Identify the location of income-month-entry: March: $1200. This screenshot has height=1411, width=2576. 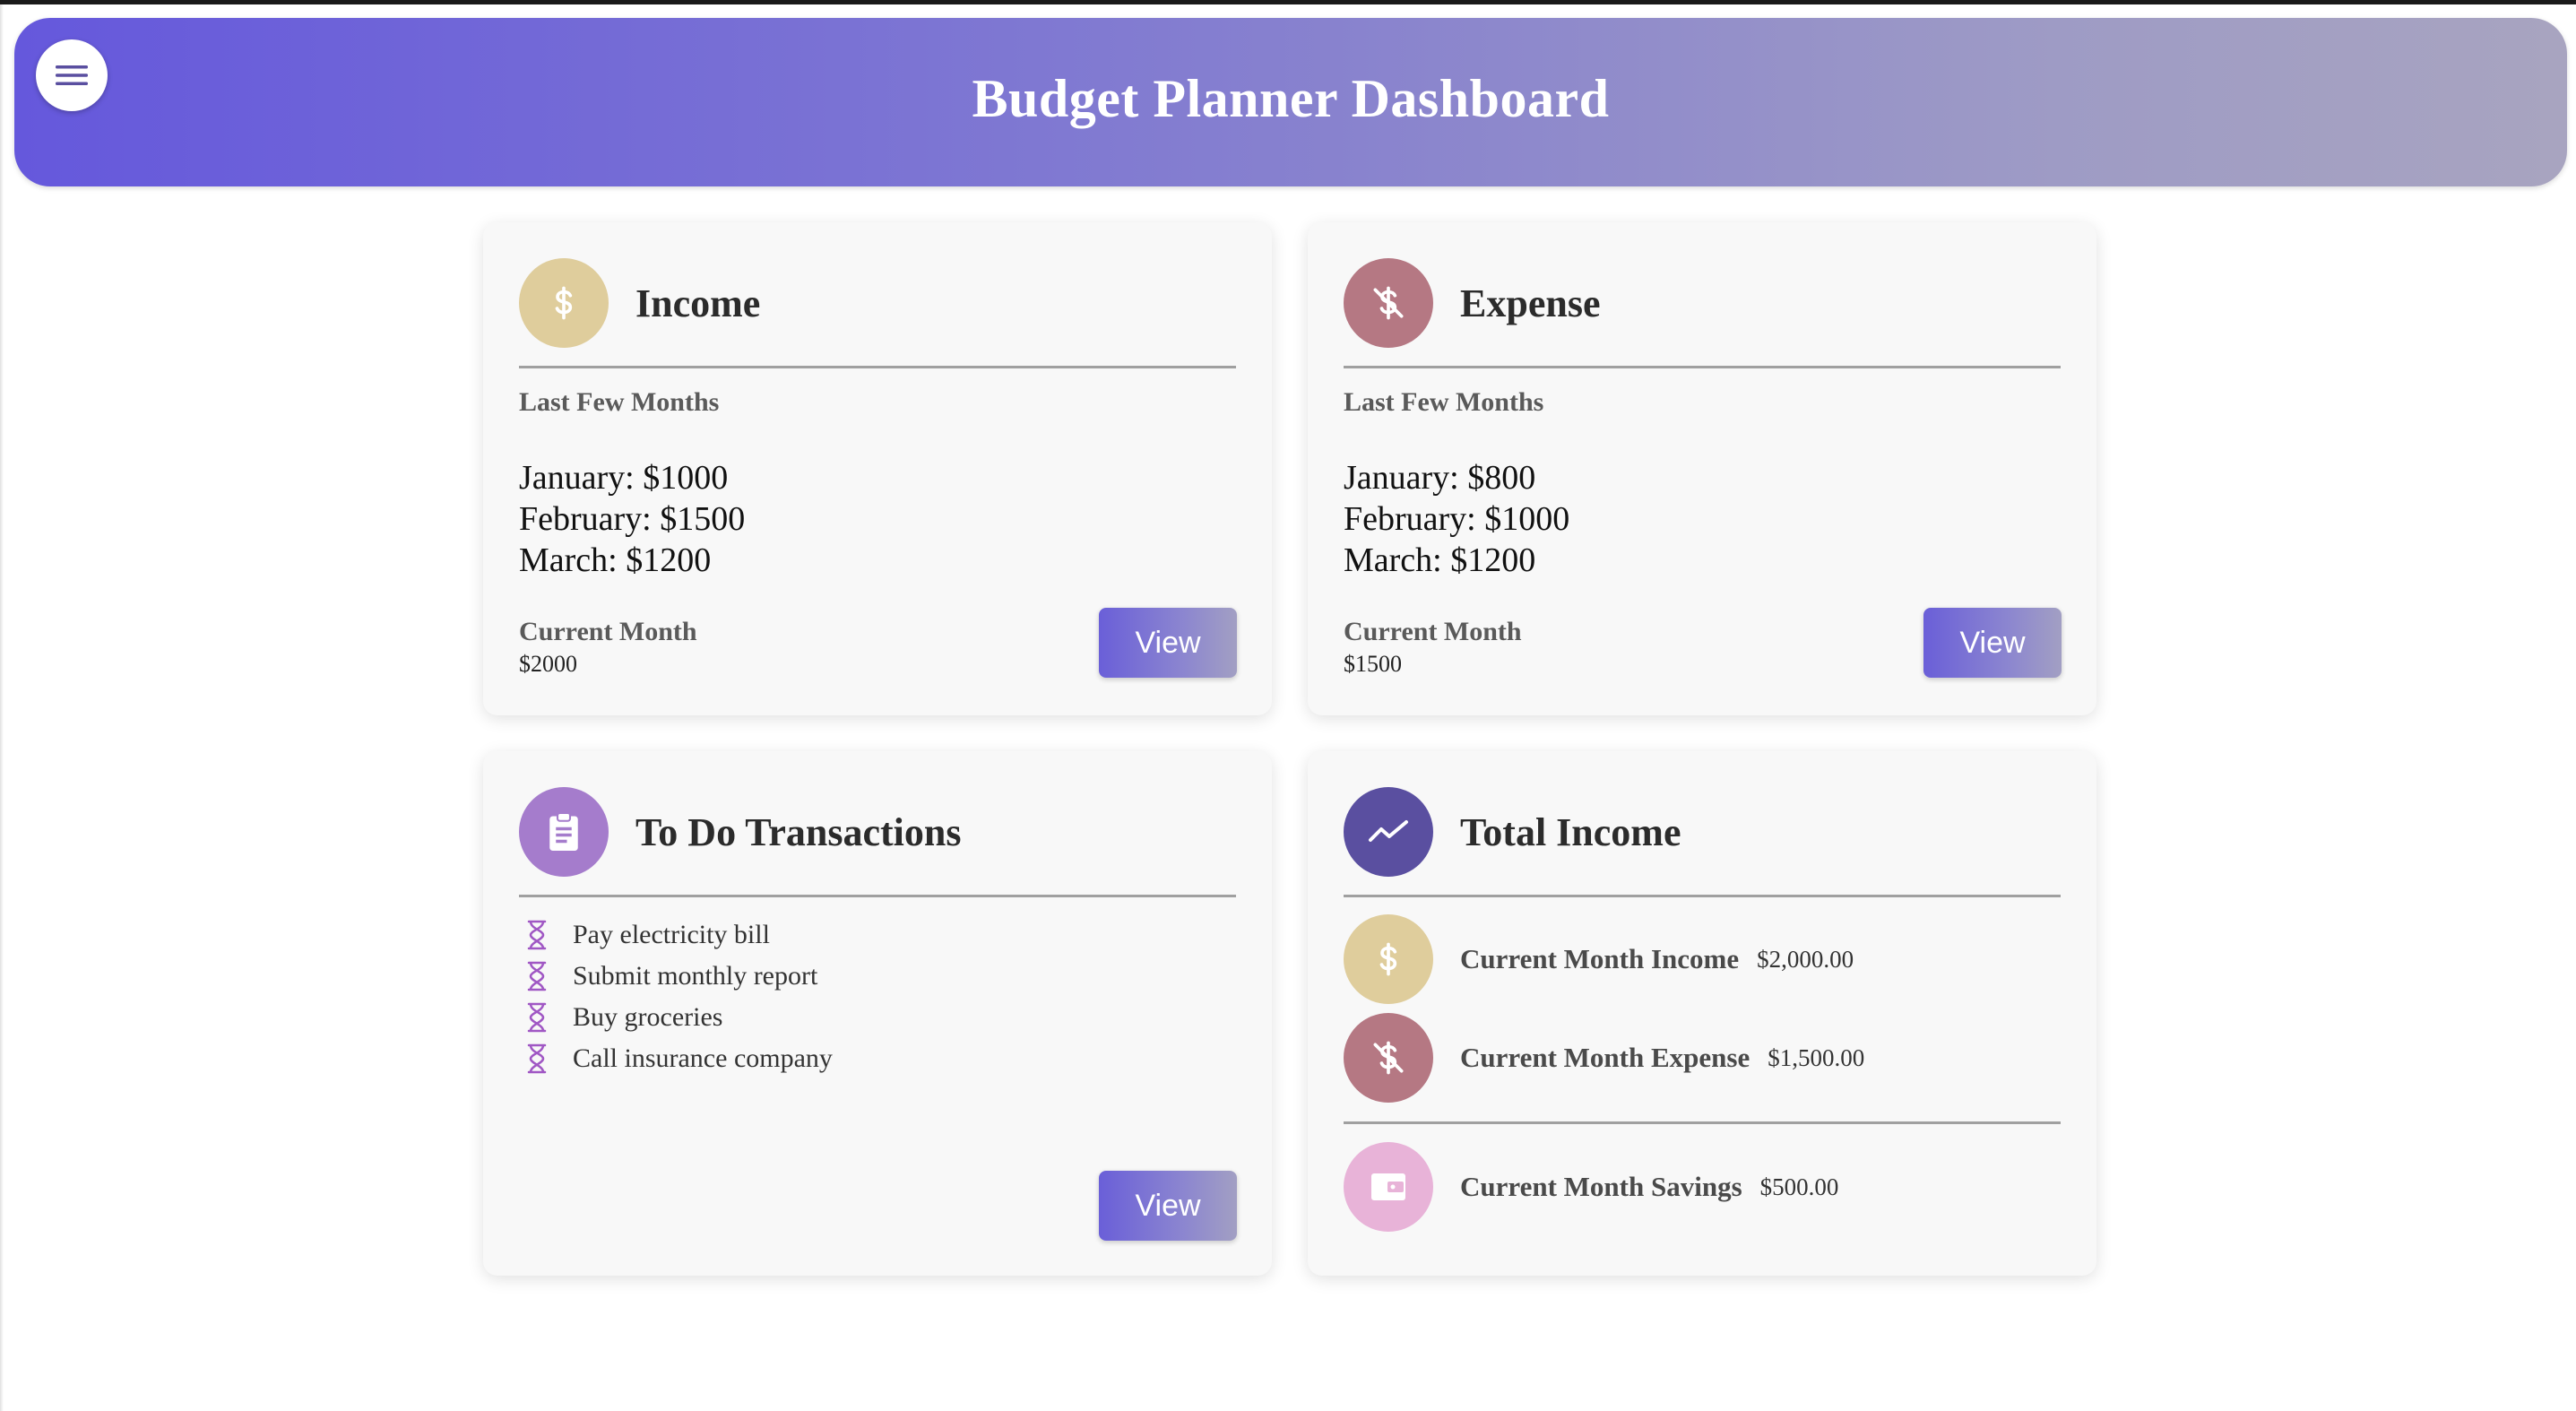
(615, 560).